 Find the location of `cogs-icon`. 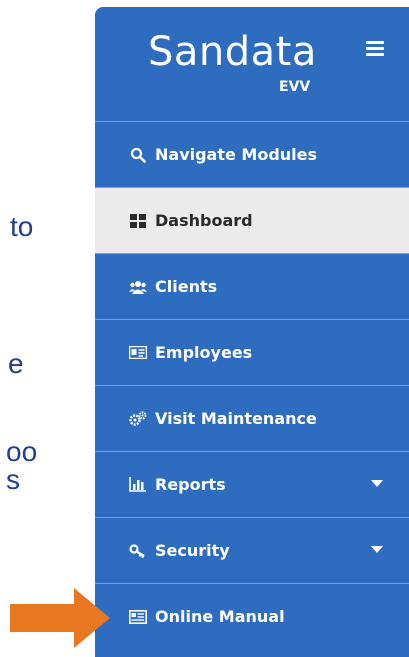

cogs-icon is located at coordinates (138, 419).